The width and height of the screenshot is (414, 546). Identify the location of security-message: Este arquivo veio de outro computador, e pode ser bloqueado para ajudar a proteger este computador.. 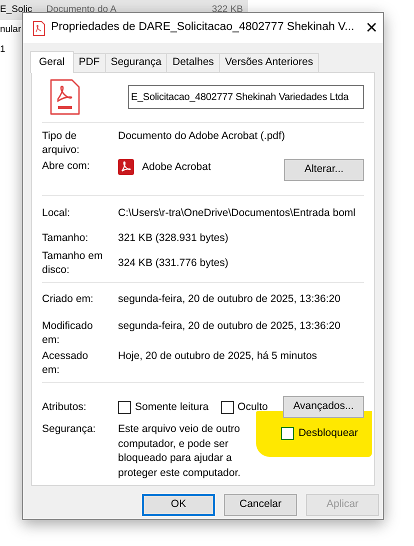
(180, 451).